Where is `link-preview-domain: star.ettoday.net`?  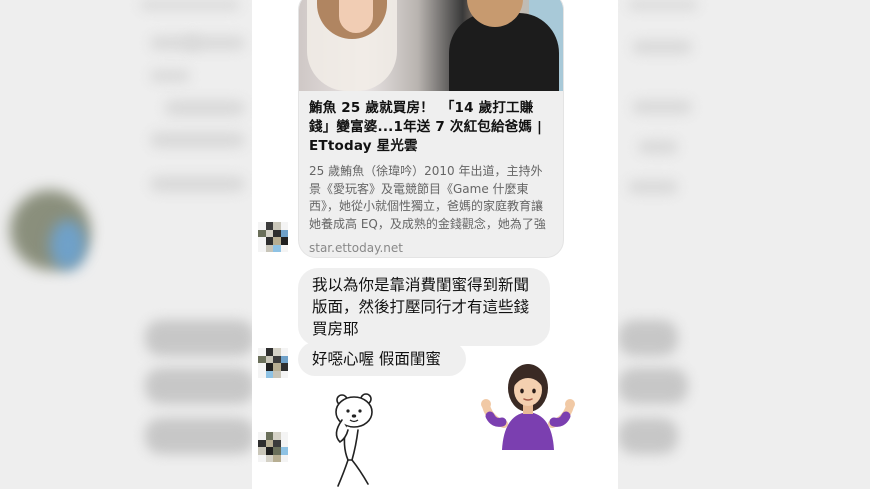 link-preview-domain: star.ettoday.net is located at coordinates (356, 248).